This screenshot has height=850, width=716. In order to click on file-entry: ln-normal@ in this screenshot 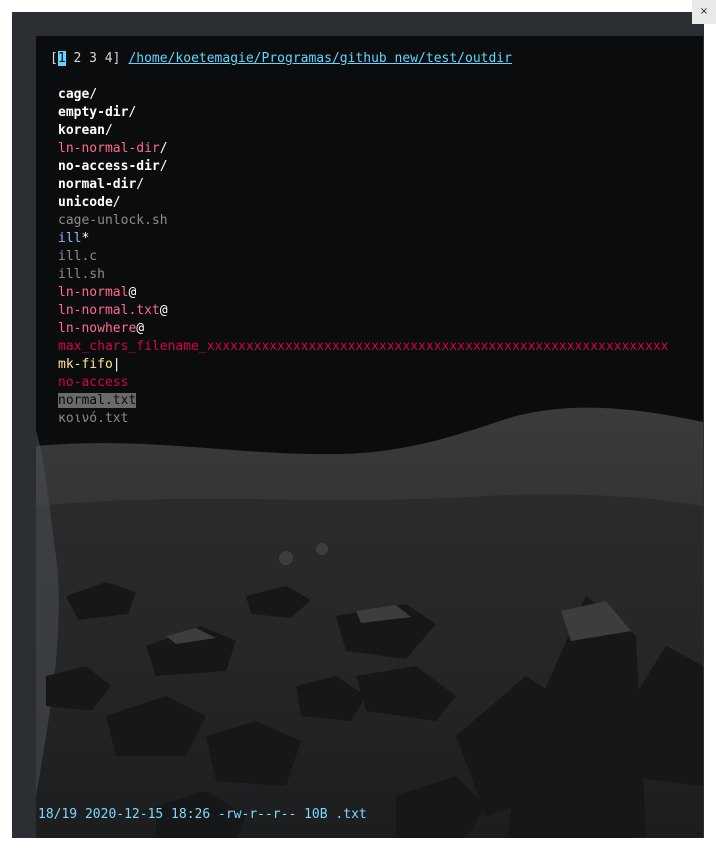, I will do `click(97, 293)`.